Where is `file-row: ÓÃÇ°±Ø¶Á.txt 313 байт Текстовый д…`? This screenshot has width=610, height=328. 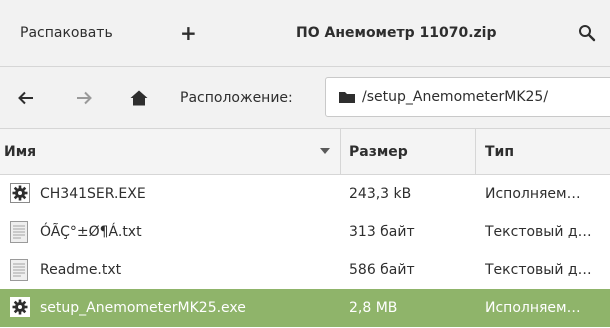
file-row: ÓÃÇ°±Ø¶Á.txt 313 байт Текстовый д… is located at coordinates (305, 232).